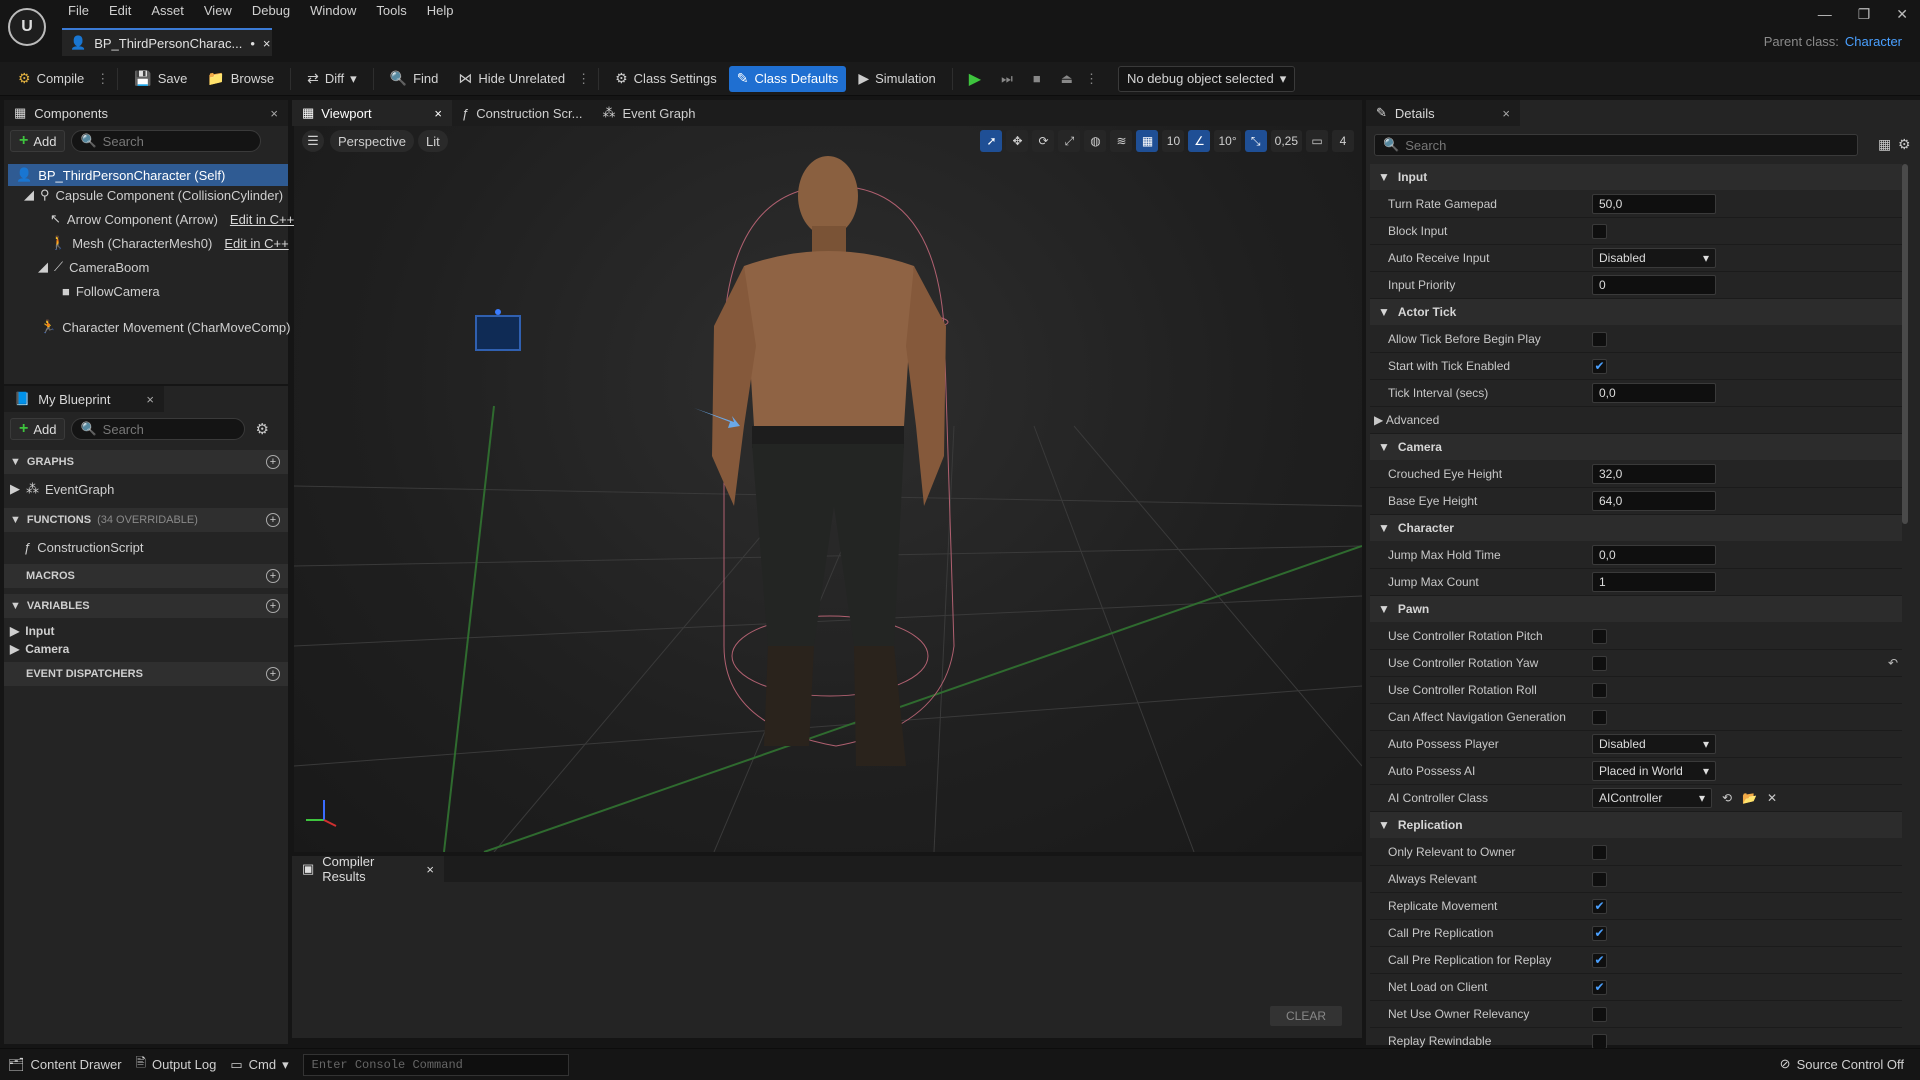  Describe the element at coordinates (172, 219) in the screenshot. I see `component-arrow: ↖ Arrow Component (Arrow) Edit in C++` at that location.